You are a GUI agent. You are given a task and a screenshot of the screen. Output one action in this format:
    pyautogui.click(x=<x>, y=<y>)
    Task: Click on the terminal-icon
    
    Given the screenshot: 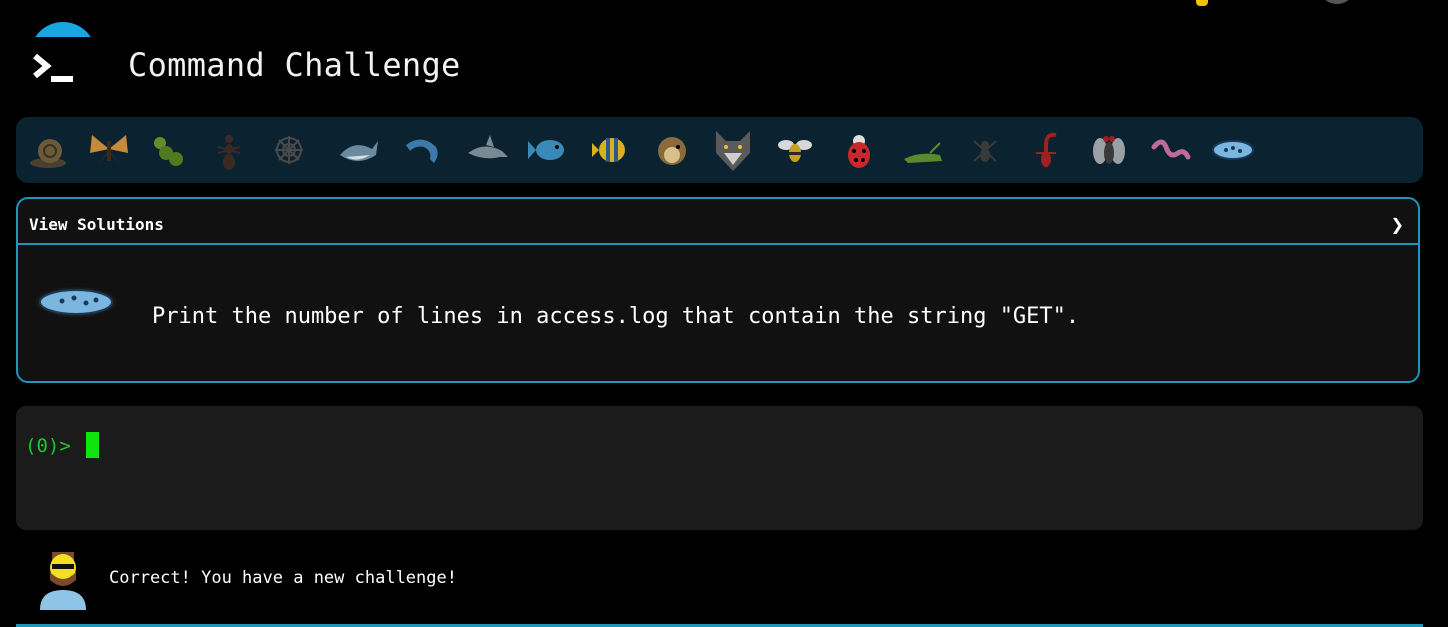 What is the action you would take?
    pyautogui.click(x=53, y=67)
    